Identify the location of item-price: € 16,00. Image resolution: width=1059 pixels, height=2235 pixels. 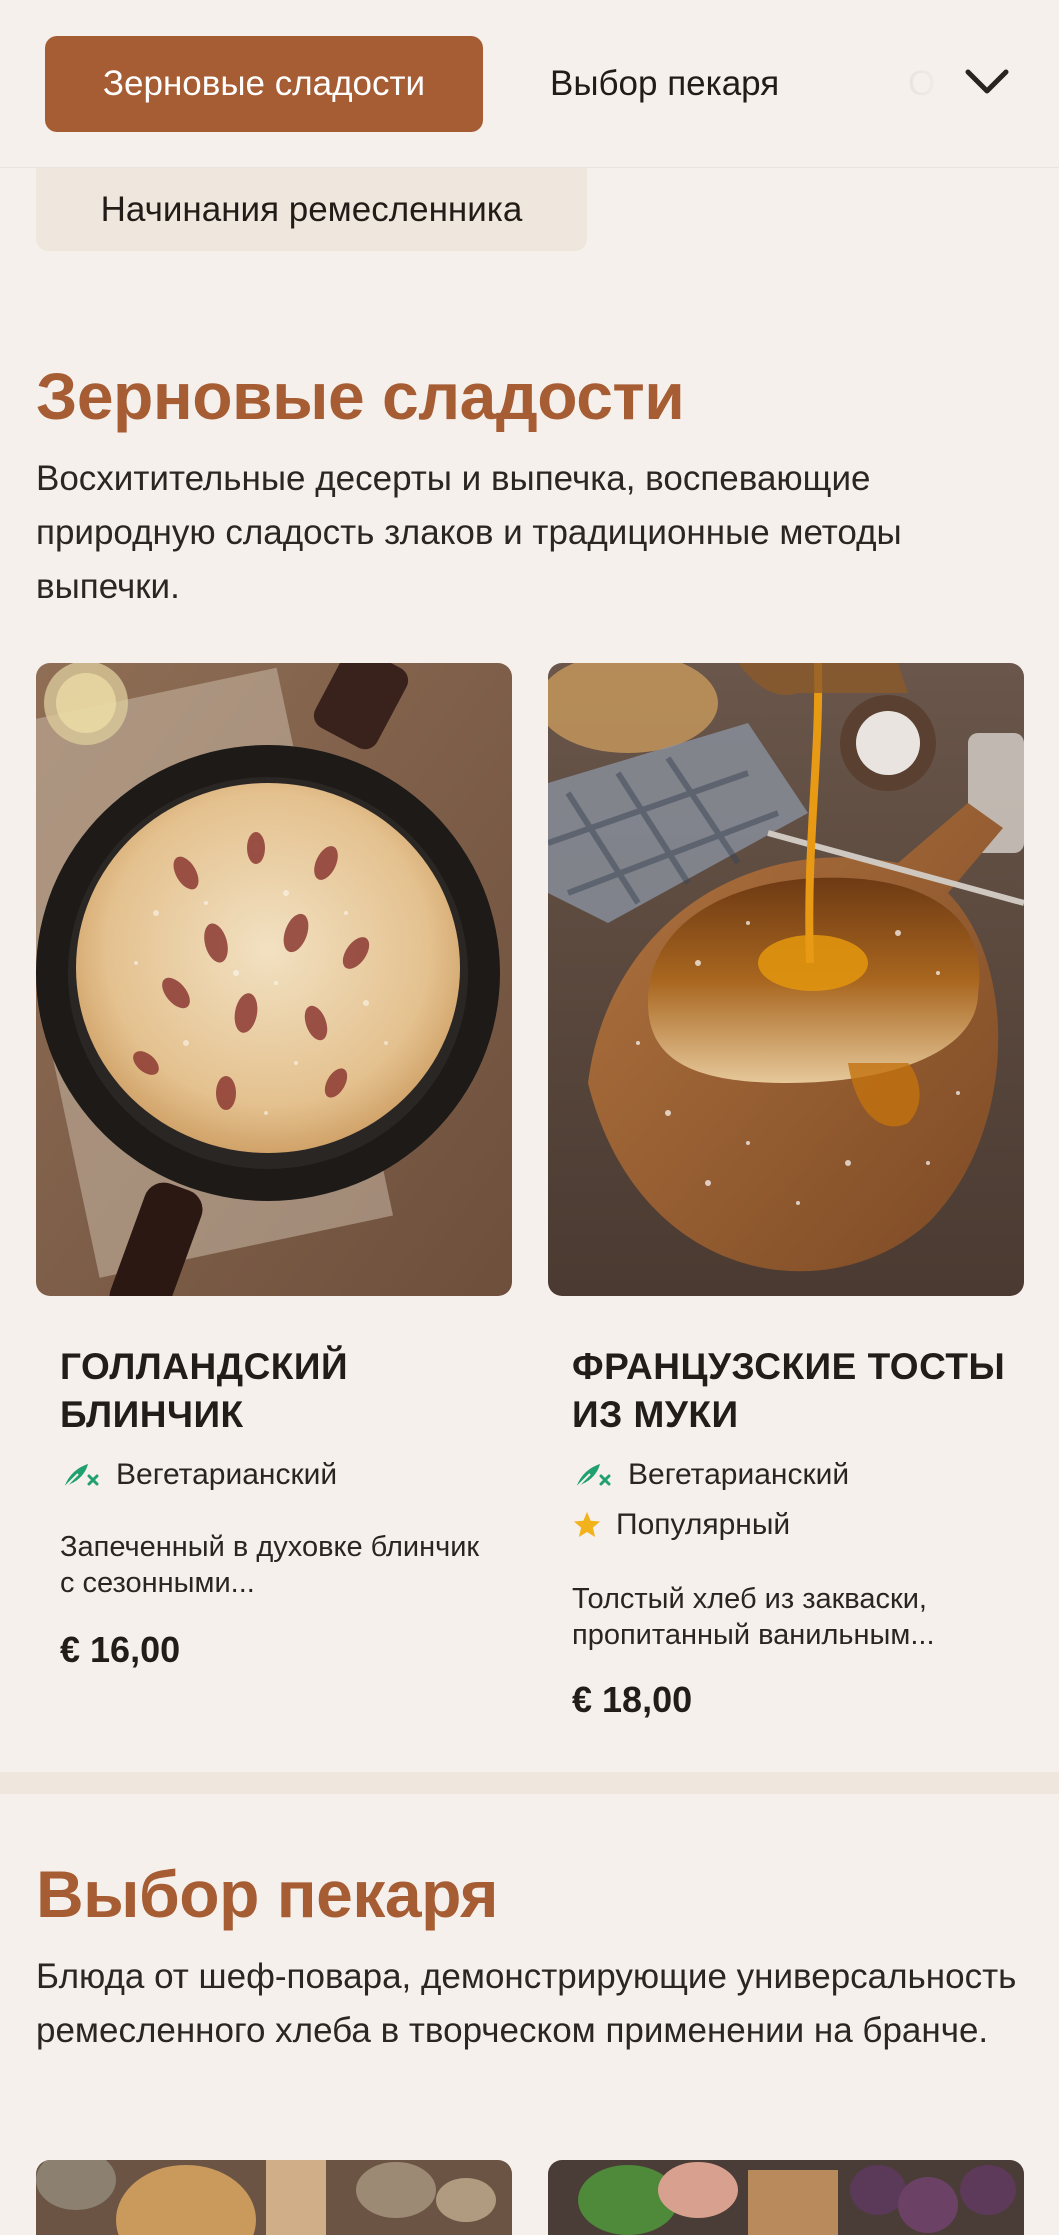
(120, 1649).